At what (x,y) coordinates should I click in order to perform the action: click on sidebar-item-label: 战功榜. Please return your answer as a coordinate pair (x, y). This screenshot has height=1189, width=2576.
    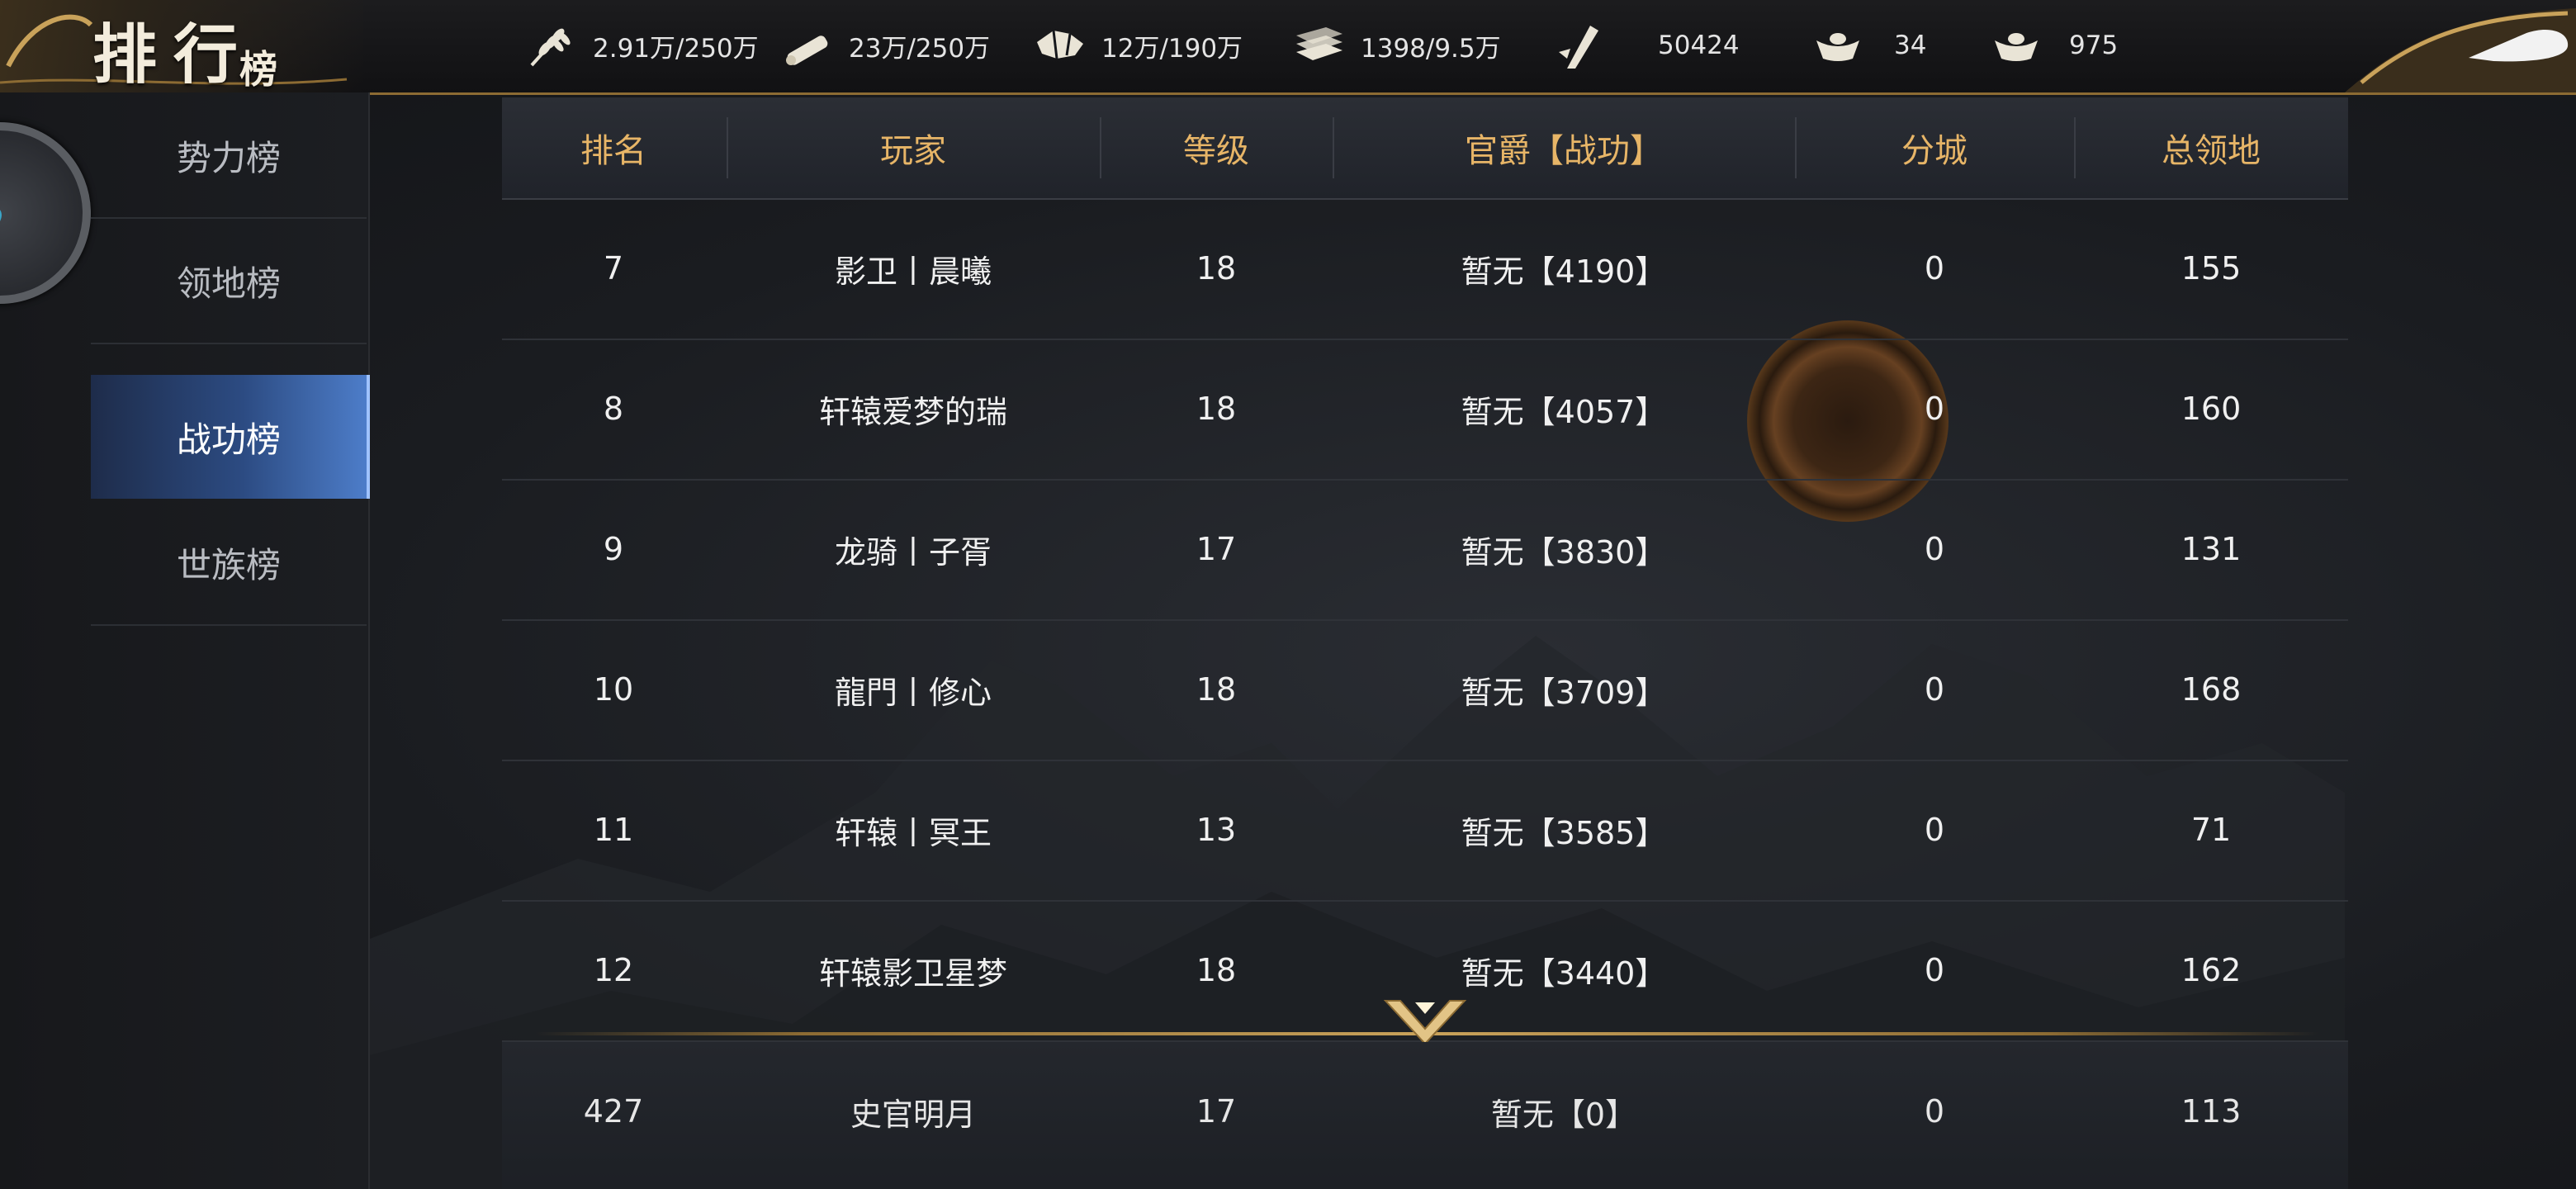
    Looking at the image, I should click on (228, 439).